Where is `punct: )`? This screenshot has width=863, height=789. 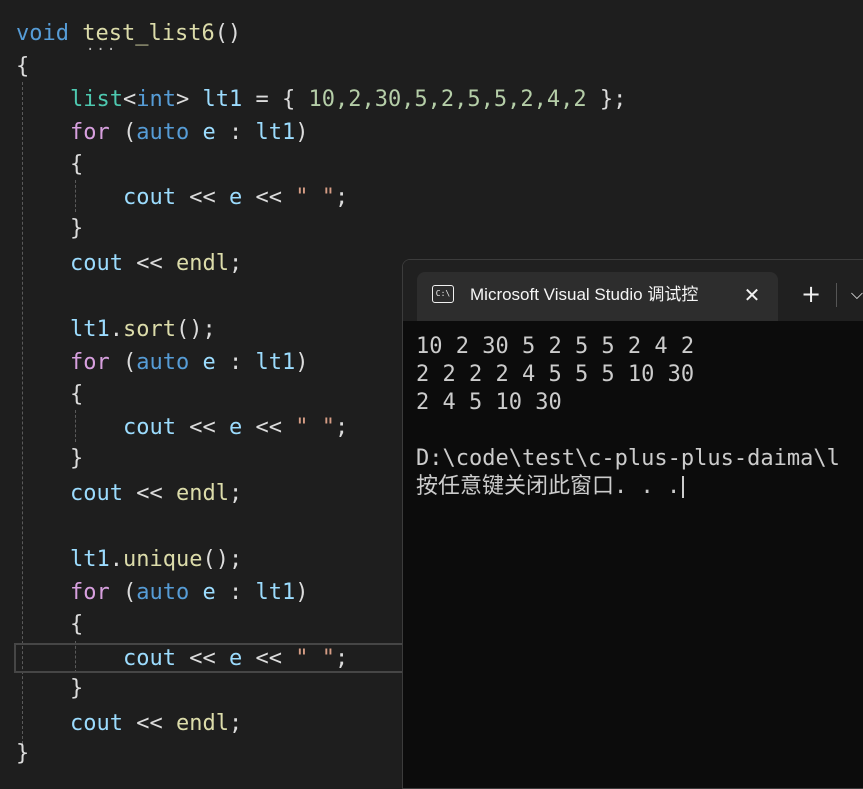
punct: ) is located at coordinates (302, 592).